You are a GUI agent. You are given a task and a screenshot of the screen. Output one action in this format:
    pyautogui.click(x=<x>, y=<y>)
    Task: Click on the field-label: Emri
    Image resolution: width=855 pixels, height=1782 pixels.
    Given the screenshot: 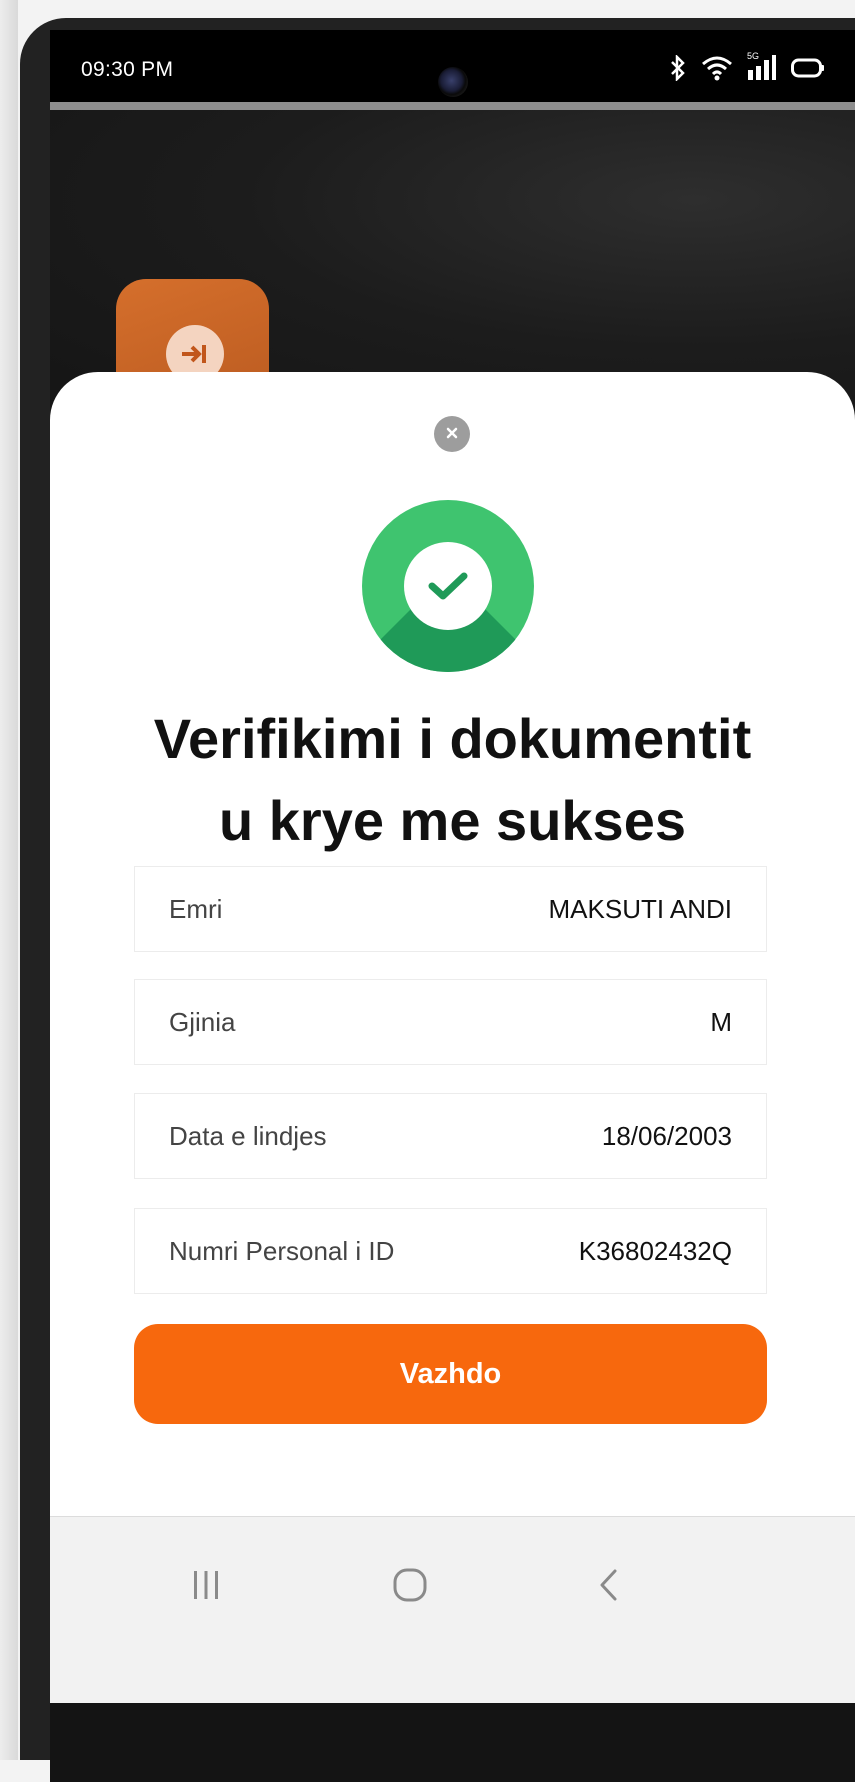 What is the action you would take?
    pyautogui.click(x=196, y=908)
    